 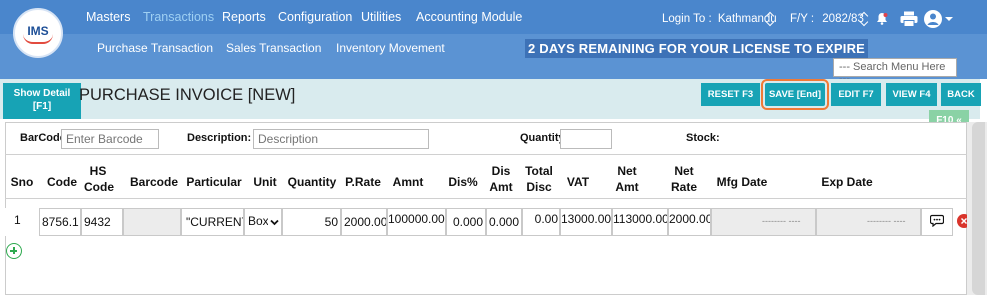 What do you see at coordinates (501, 179) in the screenshot?
I see `col-header-dis-amt: Dis Amt` at bounding box center [501, 179].